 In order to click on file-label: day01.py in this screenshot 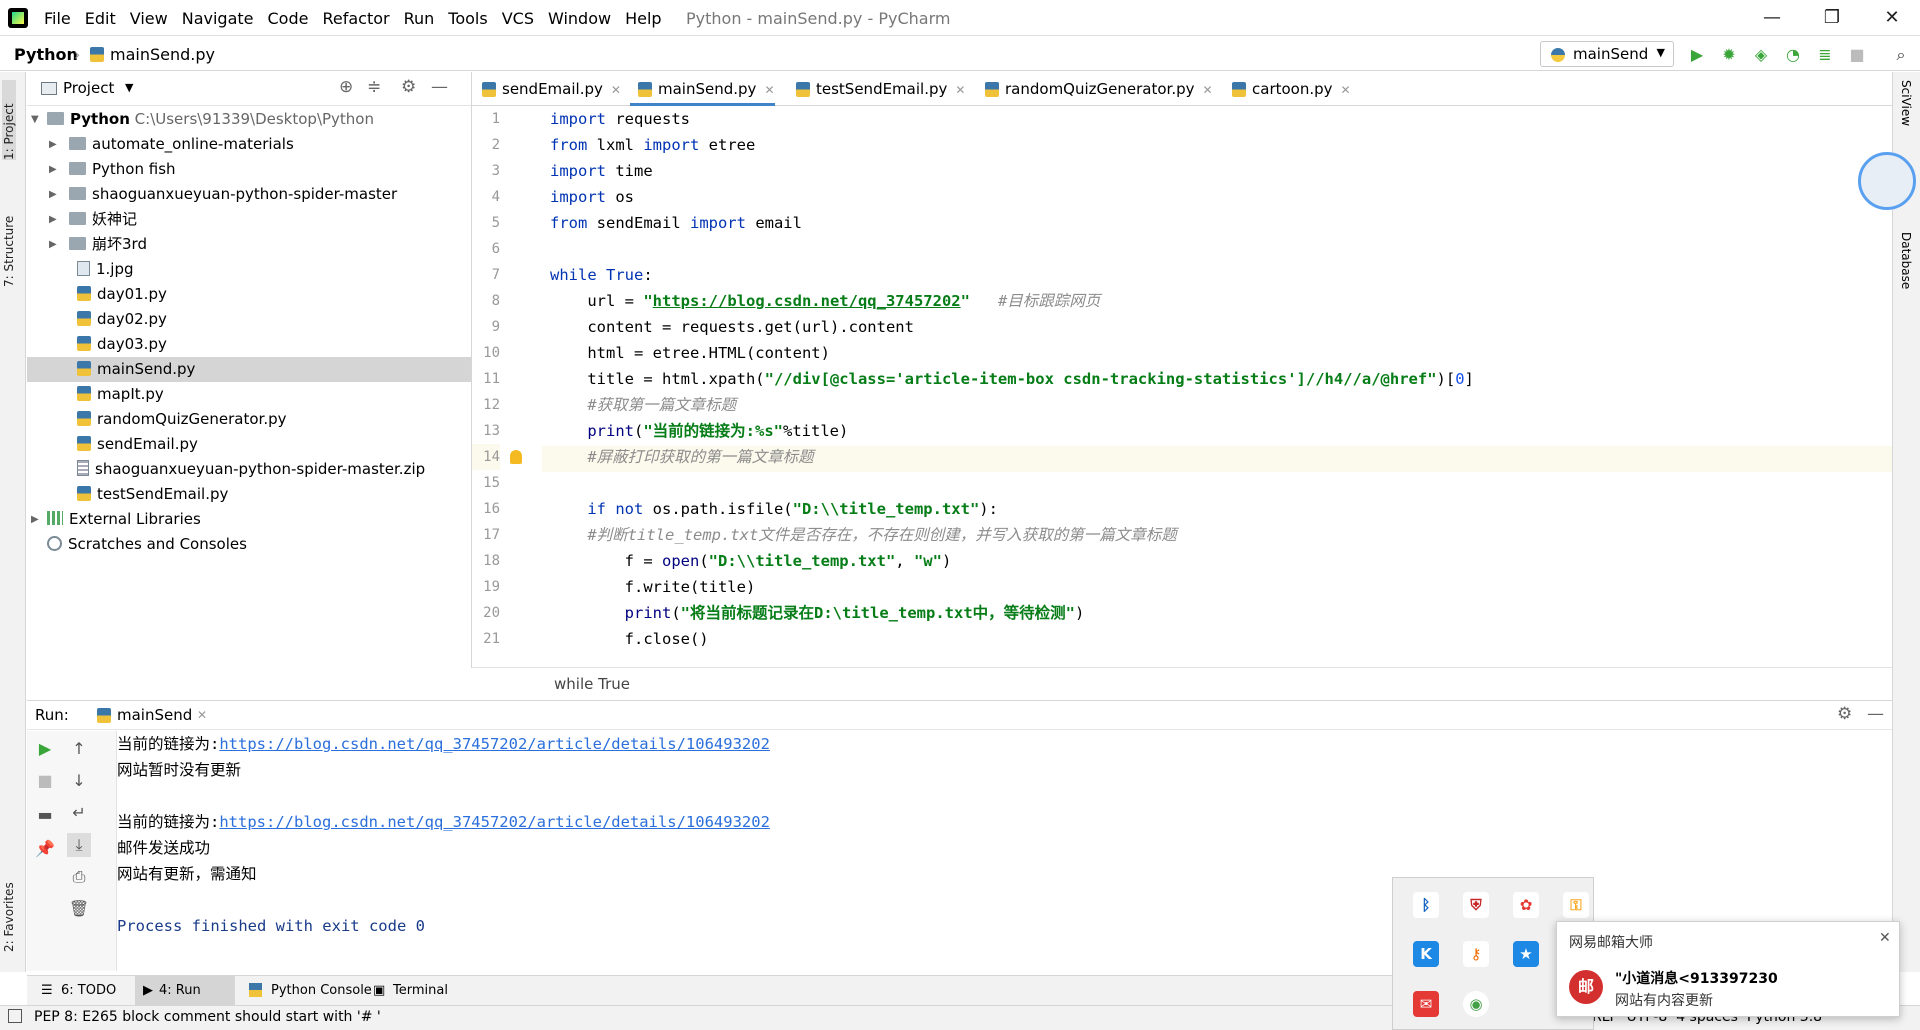, I will do `click(132, 294)`.